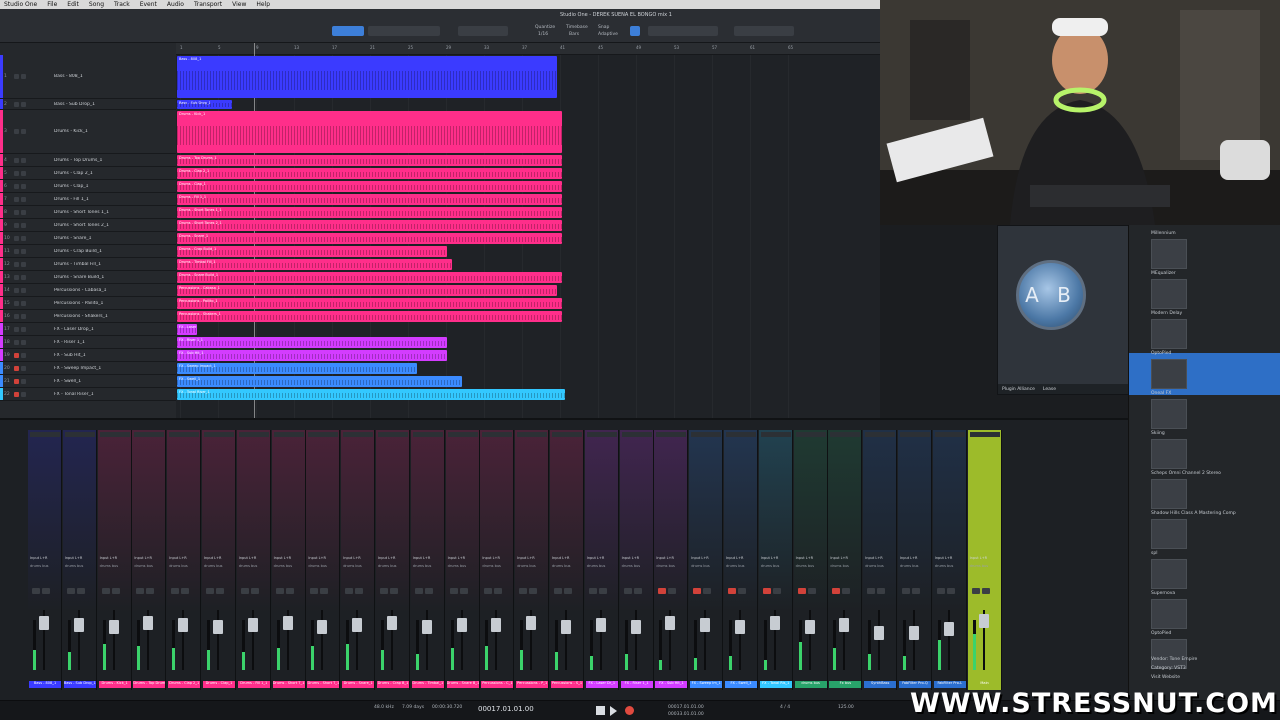 The width and height of the screenshot is (1280, 720). Describe the element at coordinates (187, 329) in the screenshot. I see `audio-clip: FX - Laser Drop_1` at that location.